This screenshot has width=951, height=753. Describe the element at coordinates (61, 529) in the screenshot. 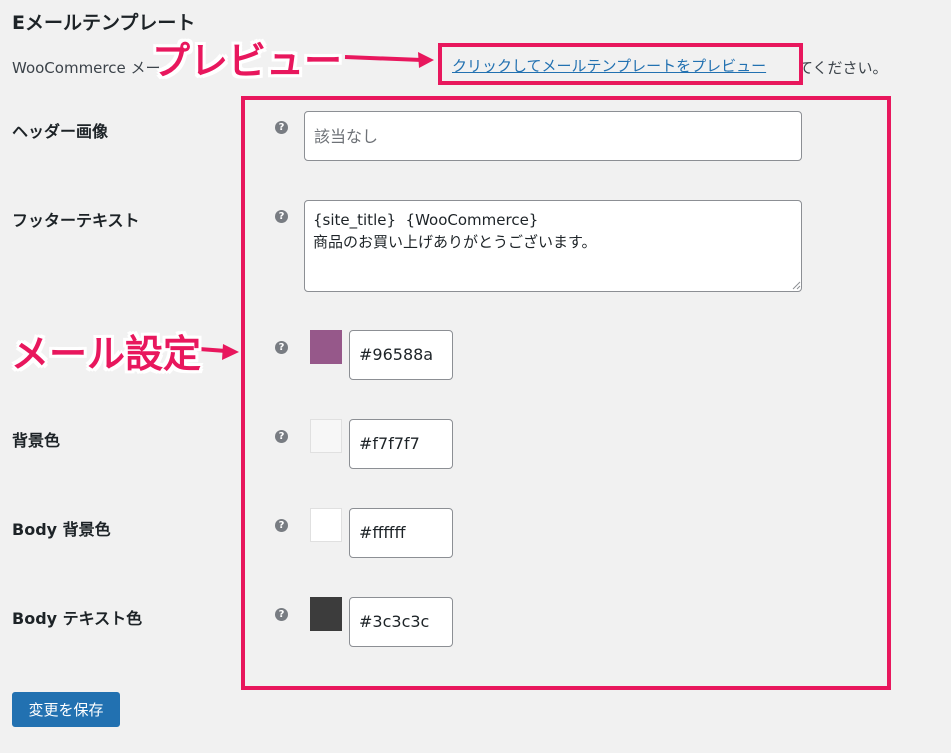

I see `body-background-color-label: Body 背景色` at that location.